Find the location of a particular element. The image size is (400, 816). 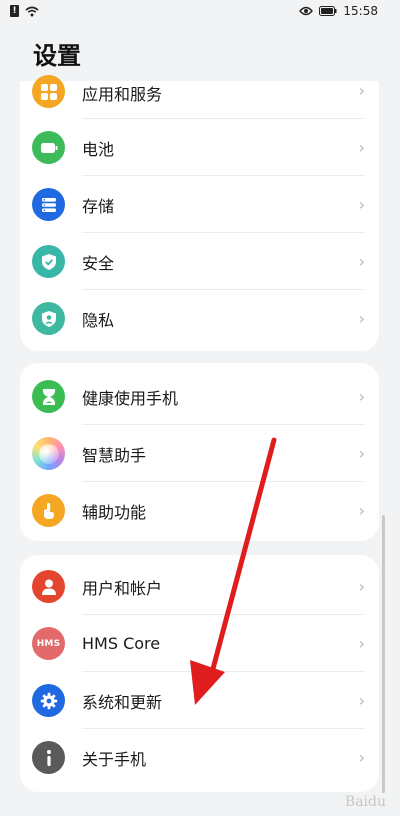

row-label: 系统和更新 is located at coordinates (122, 702).